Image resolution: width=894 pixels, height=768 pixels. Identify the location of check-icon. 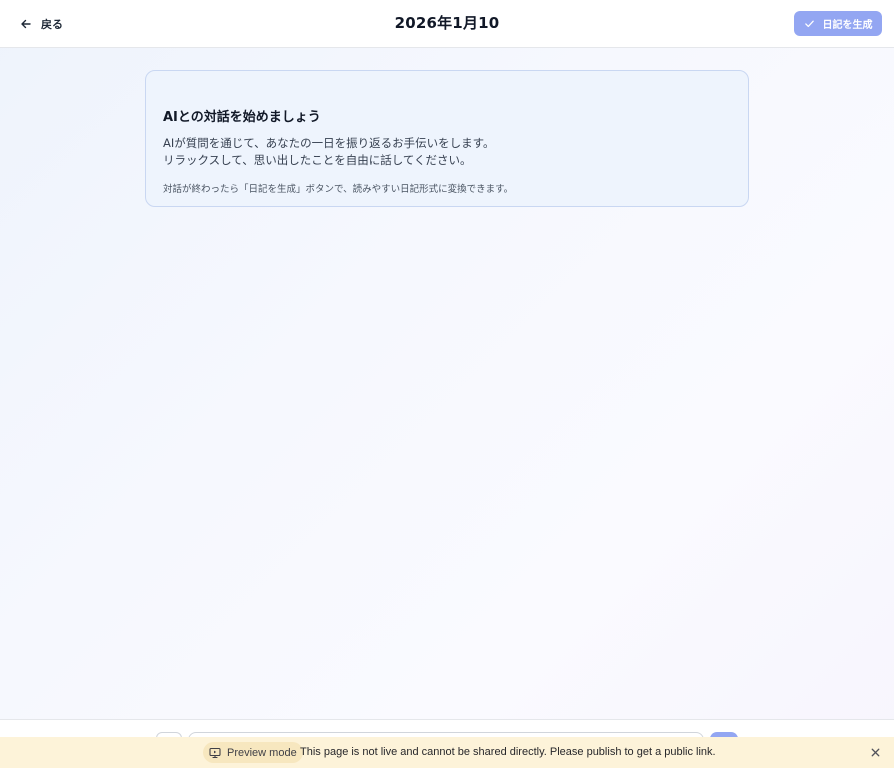
(809, 24).